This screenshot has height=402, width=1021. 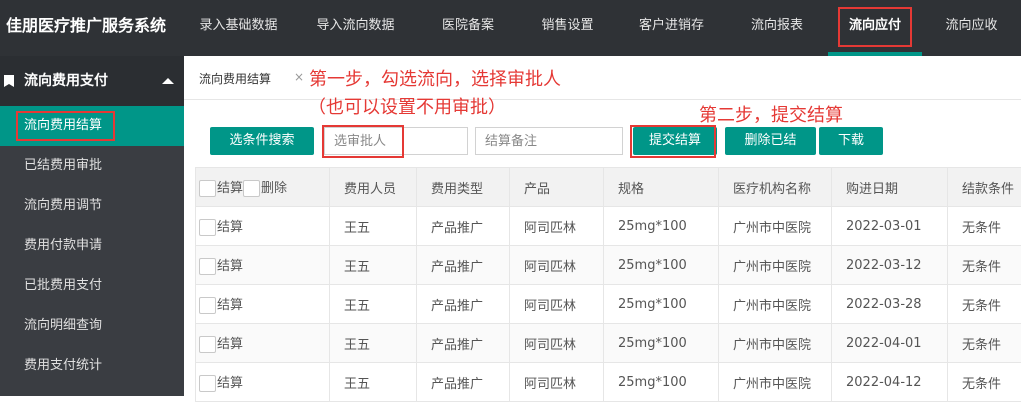 What do you see at coordinates (777, 26) in the screenshot?
I see `nav-item-flow-report: 流向报表` at bounding box center [777, 26].